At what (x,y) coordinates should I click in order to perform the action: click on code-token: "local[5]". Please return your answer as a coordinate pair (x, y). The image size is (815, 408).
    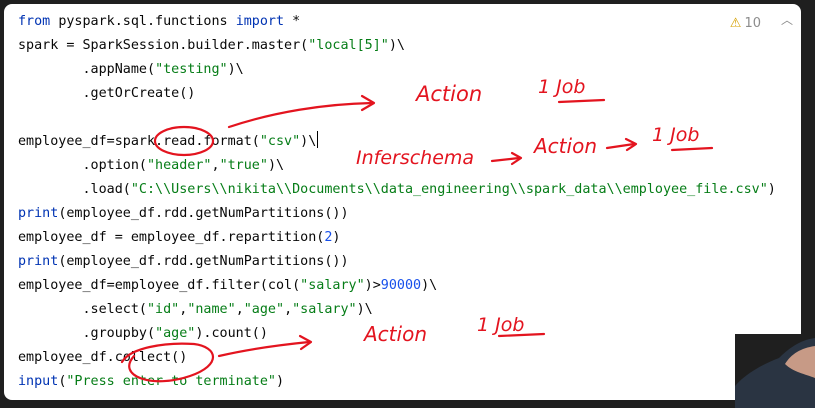
    Looking at the image, I should click on (348, 45).